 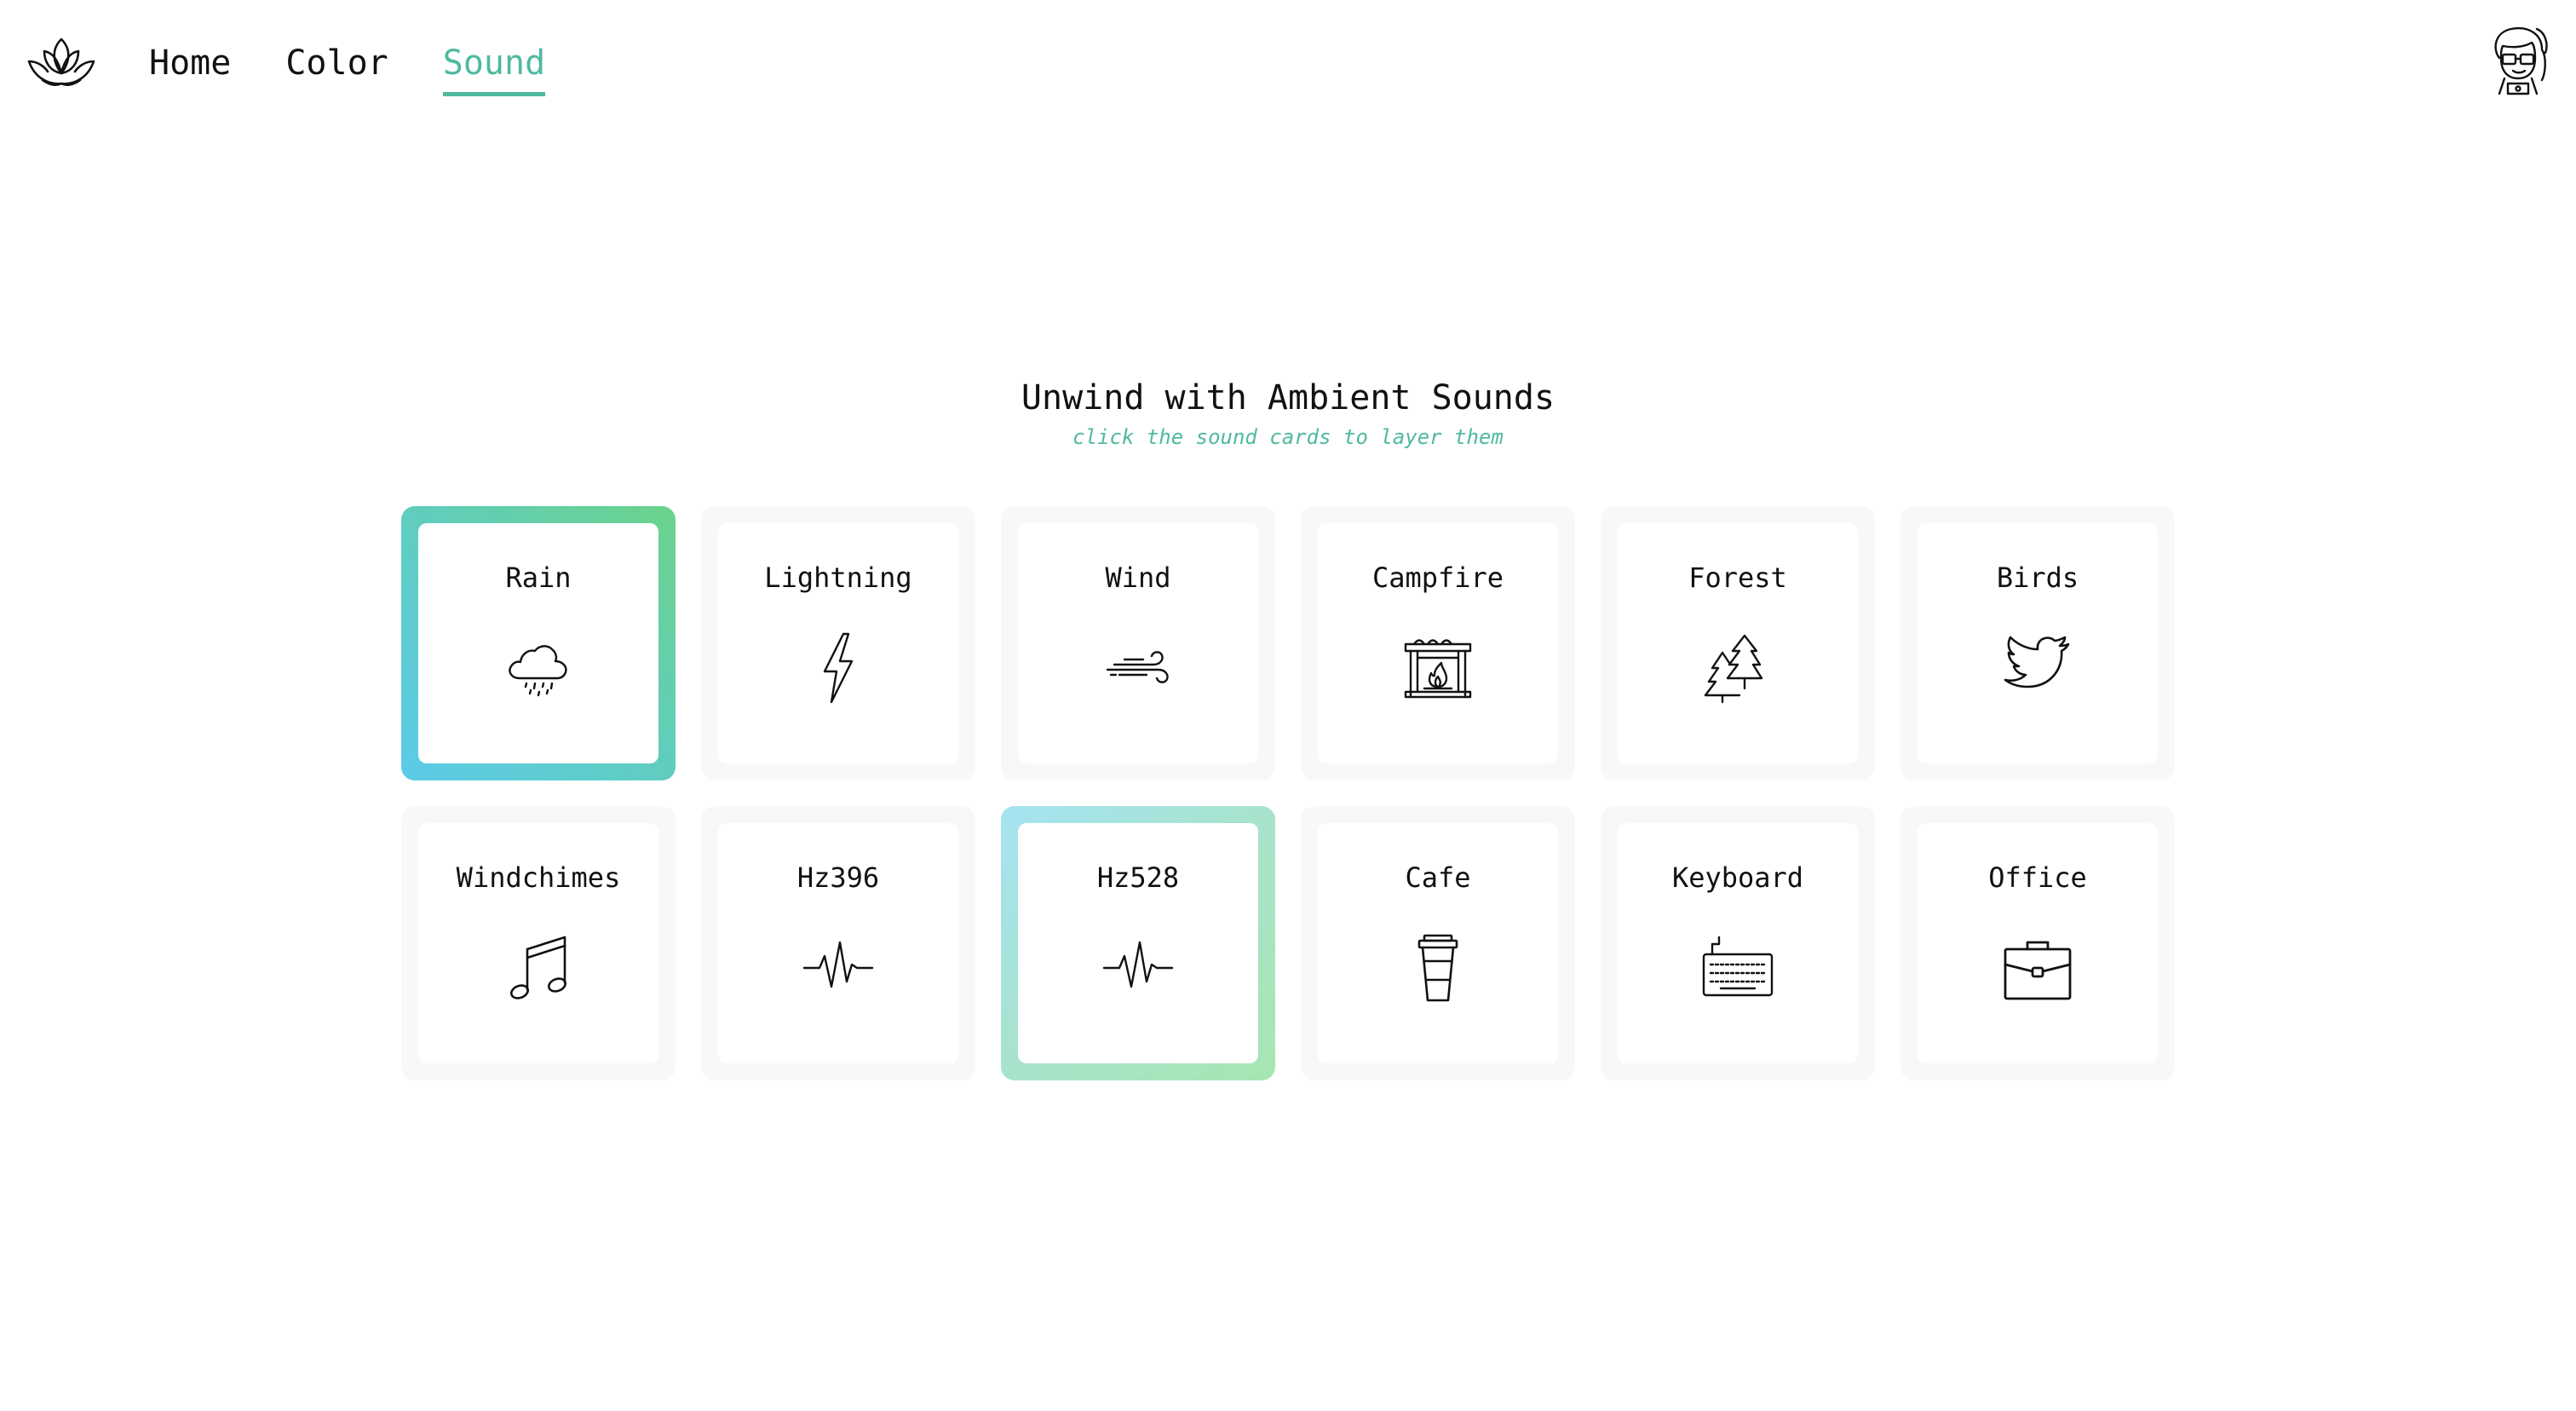 I want to click on sound-card-windchimes: Windchimes, so click(x=538, y=943).